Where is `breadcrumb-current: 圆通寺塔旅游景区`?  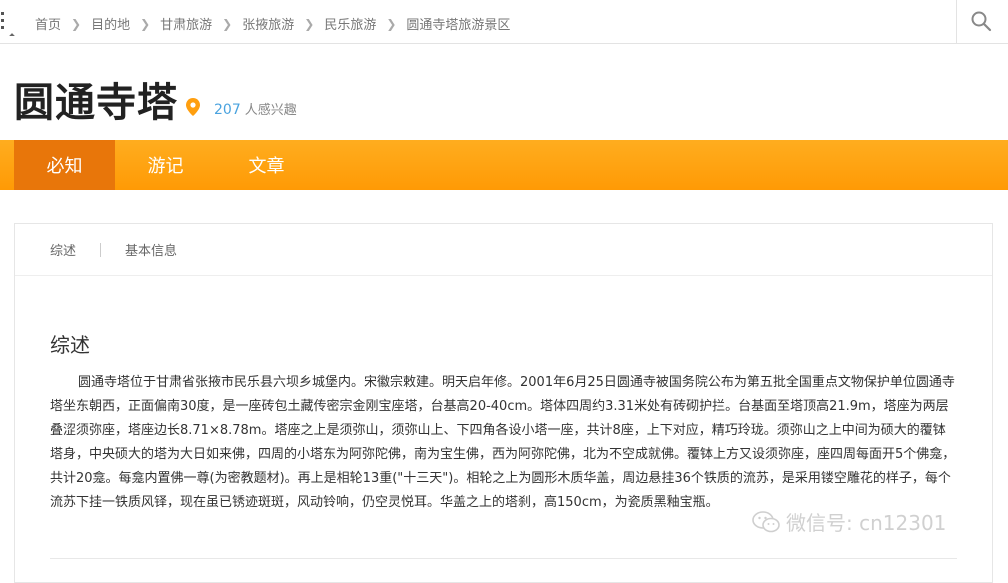 breadcrumb-current: 圆通寺塔旅游景区 is located at coordinates (458, 23).